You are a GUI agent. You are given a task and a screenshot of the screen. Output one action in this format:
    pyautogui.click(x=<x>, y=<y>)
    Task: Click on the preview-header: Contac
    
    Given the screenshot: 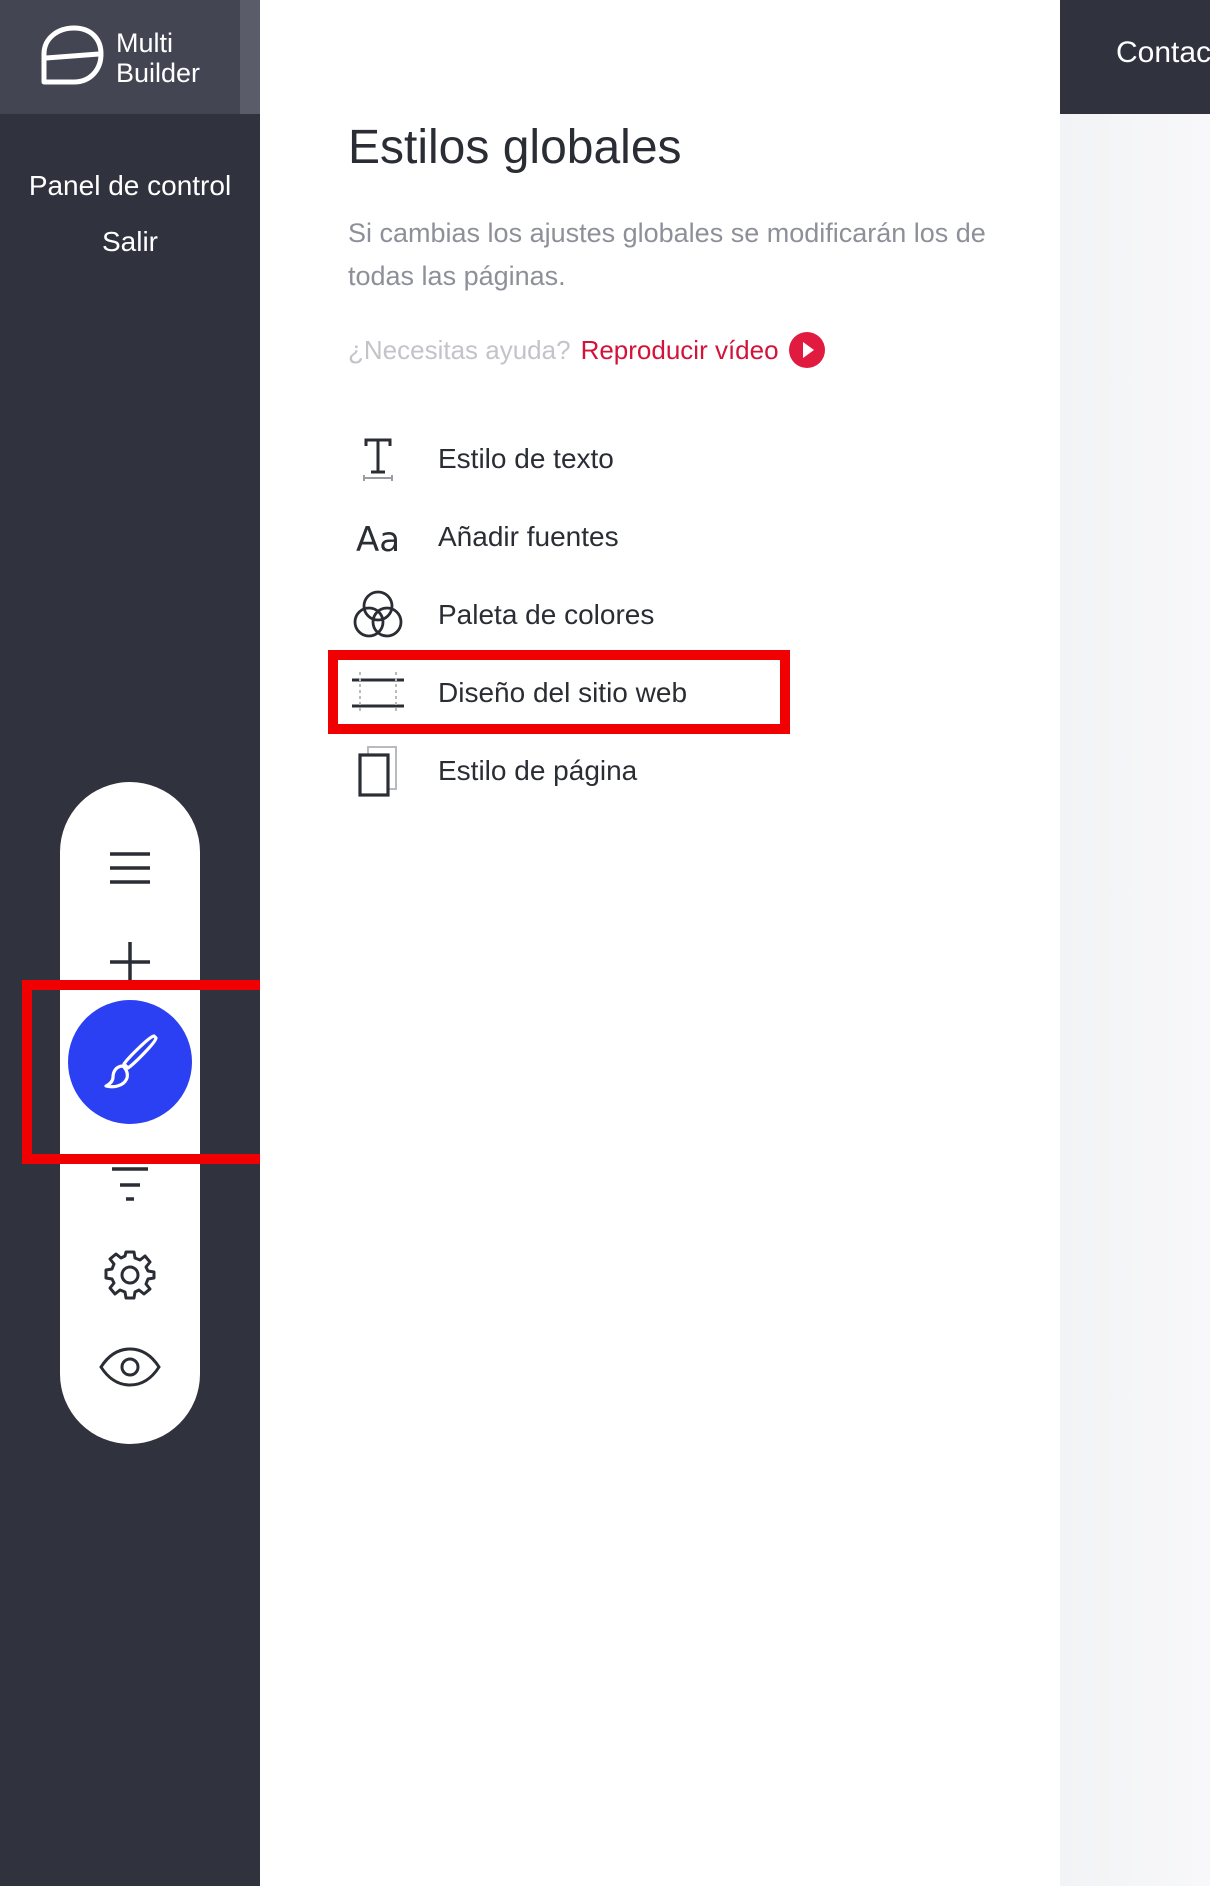 What is the action you would take?
    pyautogui.click(x=1135, y=57)
    